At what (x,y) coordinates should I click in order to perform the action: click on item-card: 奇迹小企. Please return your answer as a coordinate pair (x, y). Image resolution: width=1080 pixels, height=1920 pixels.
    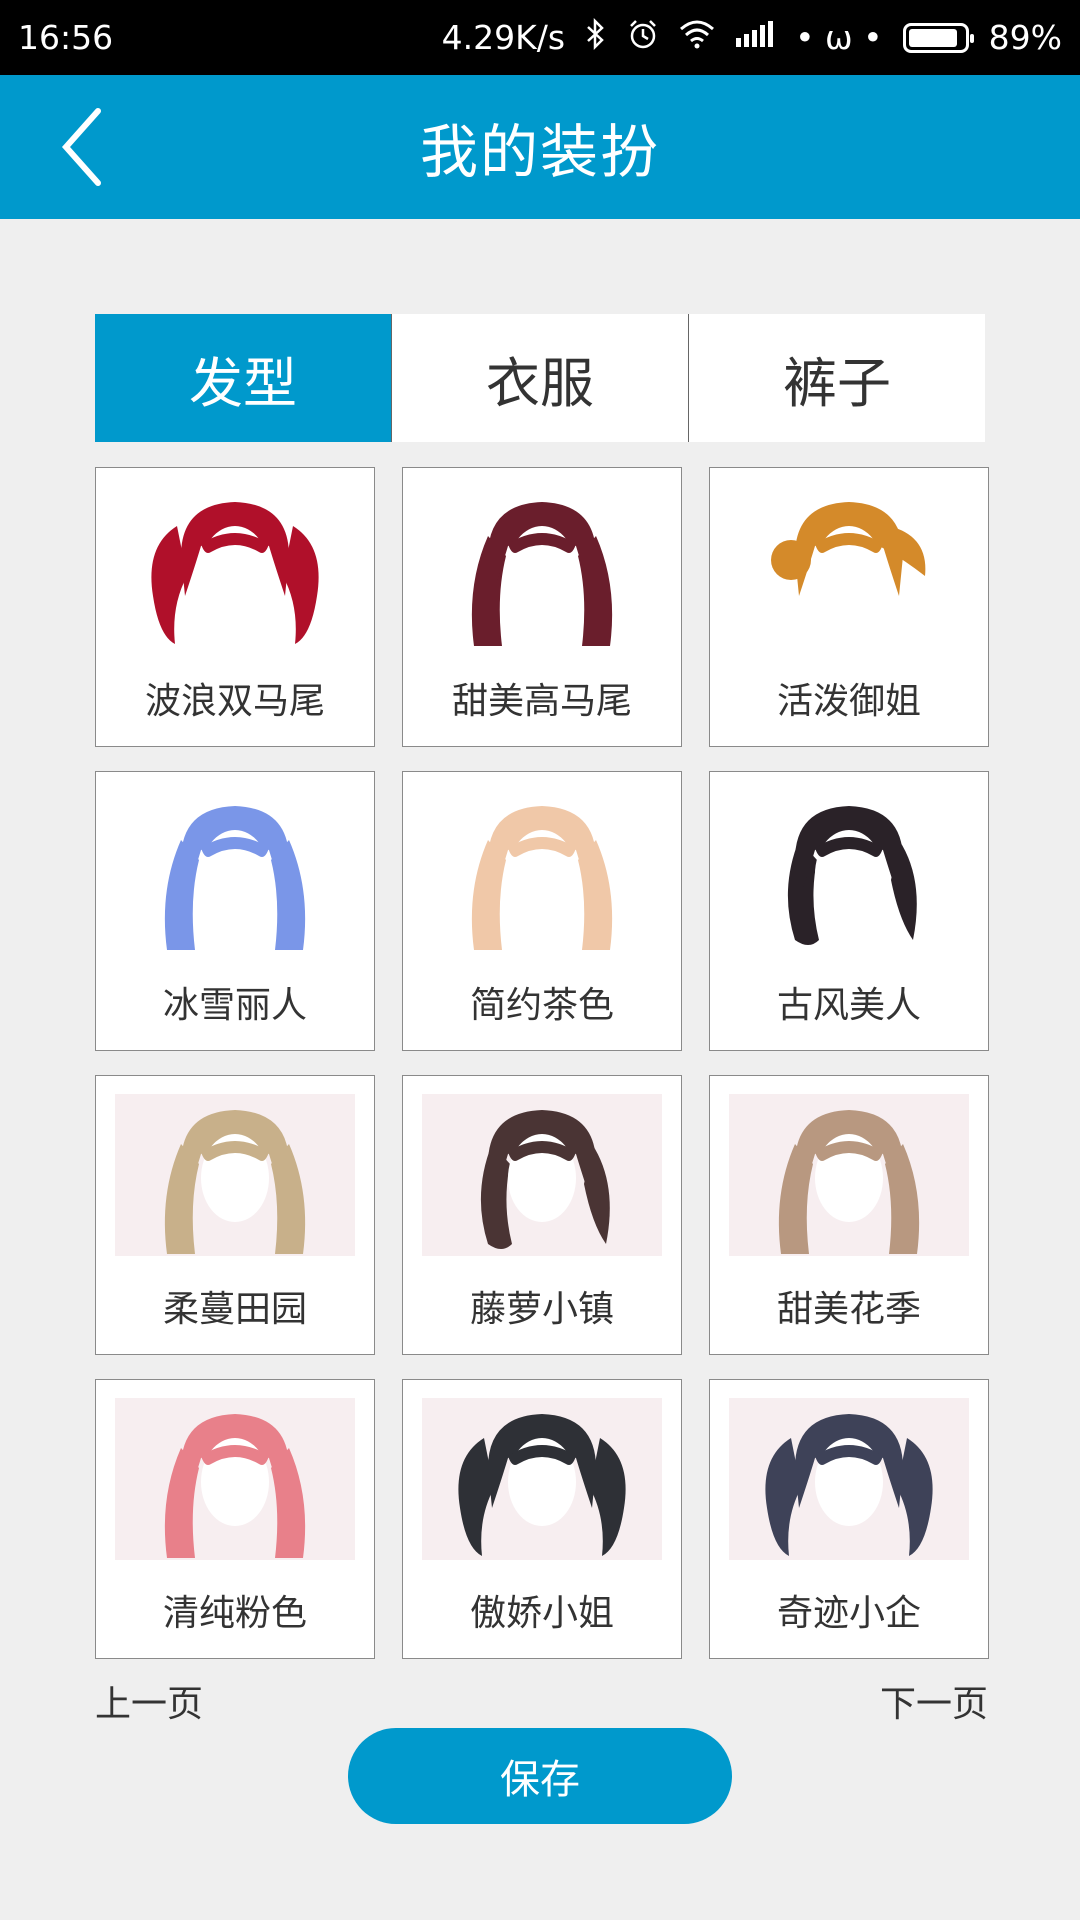
    Looking at the image, I should click on (849, 1519).